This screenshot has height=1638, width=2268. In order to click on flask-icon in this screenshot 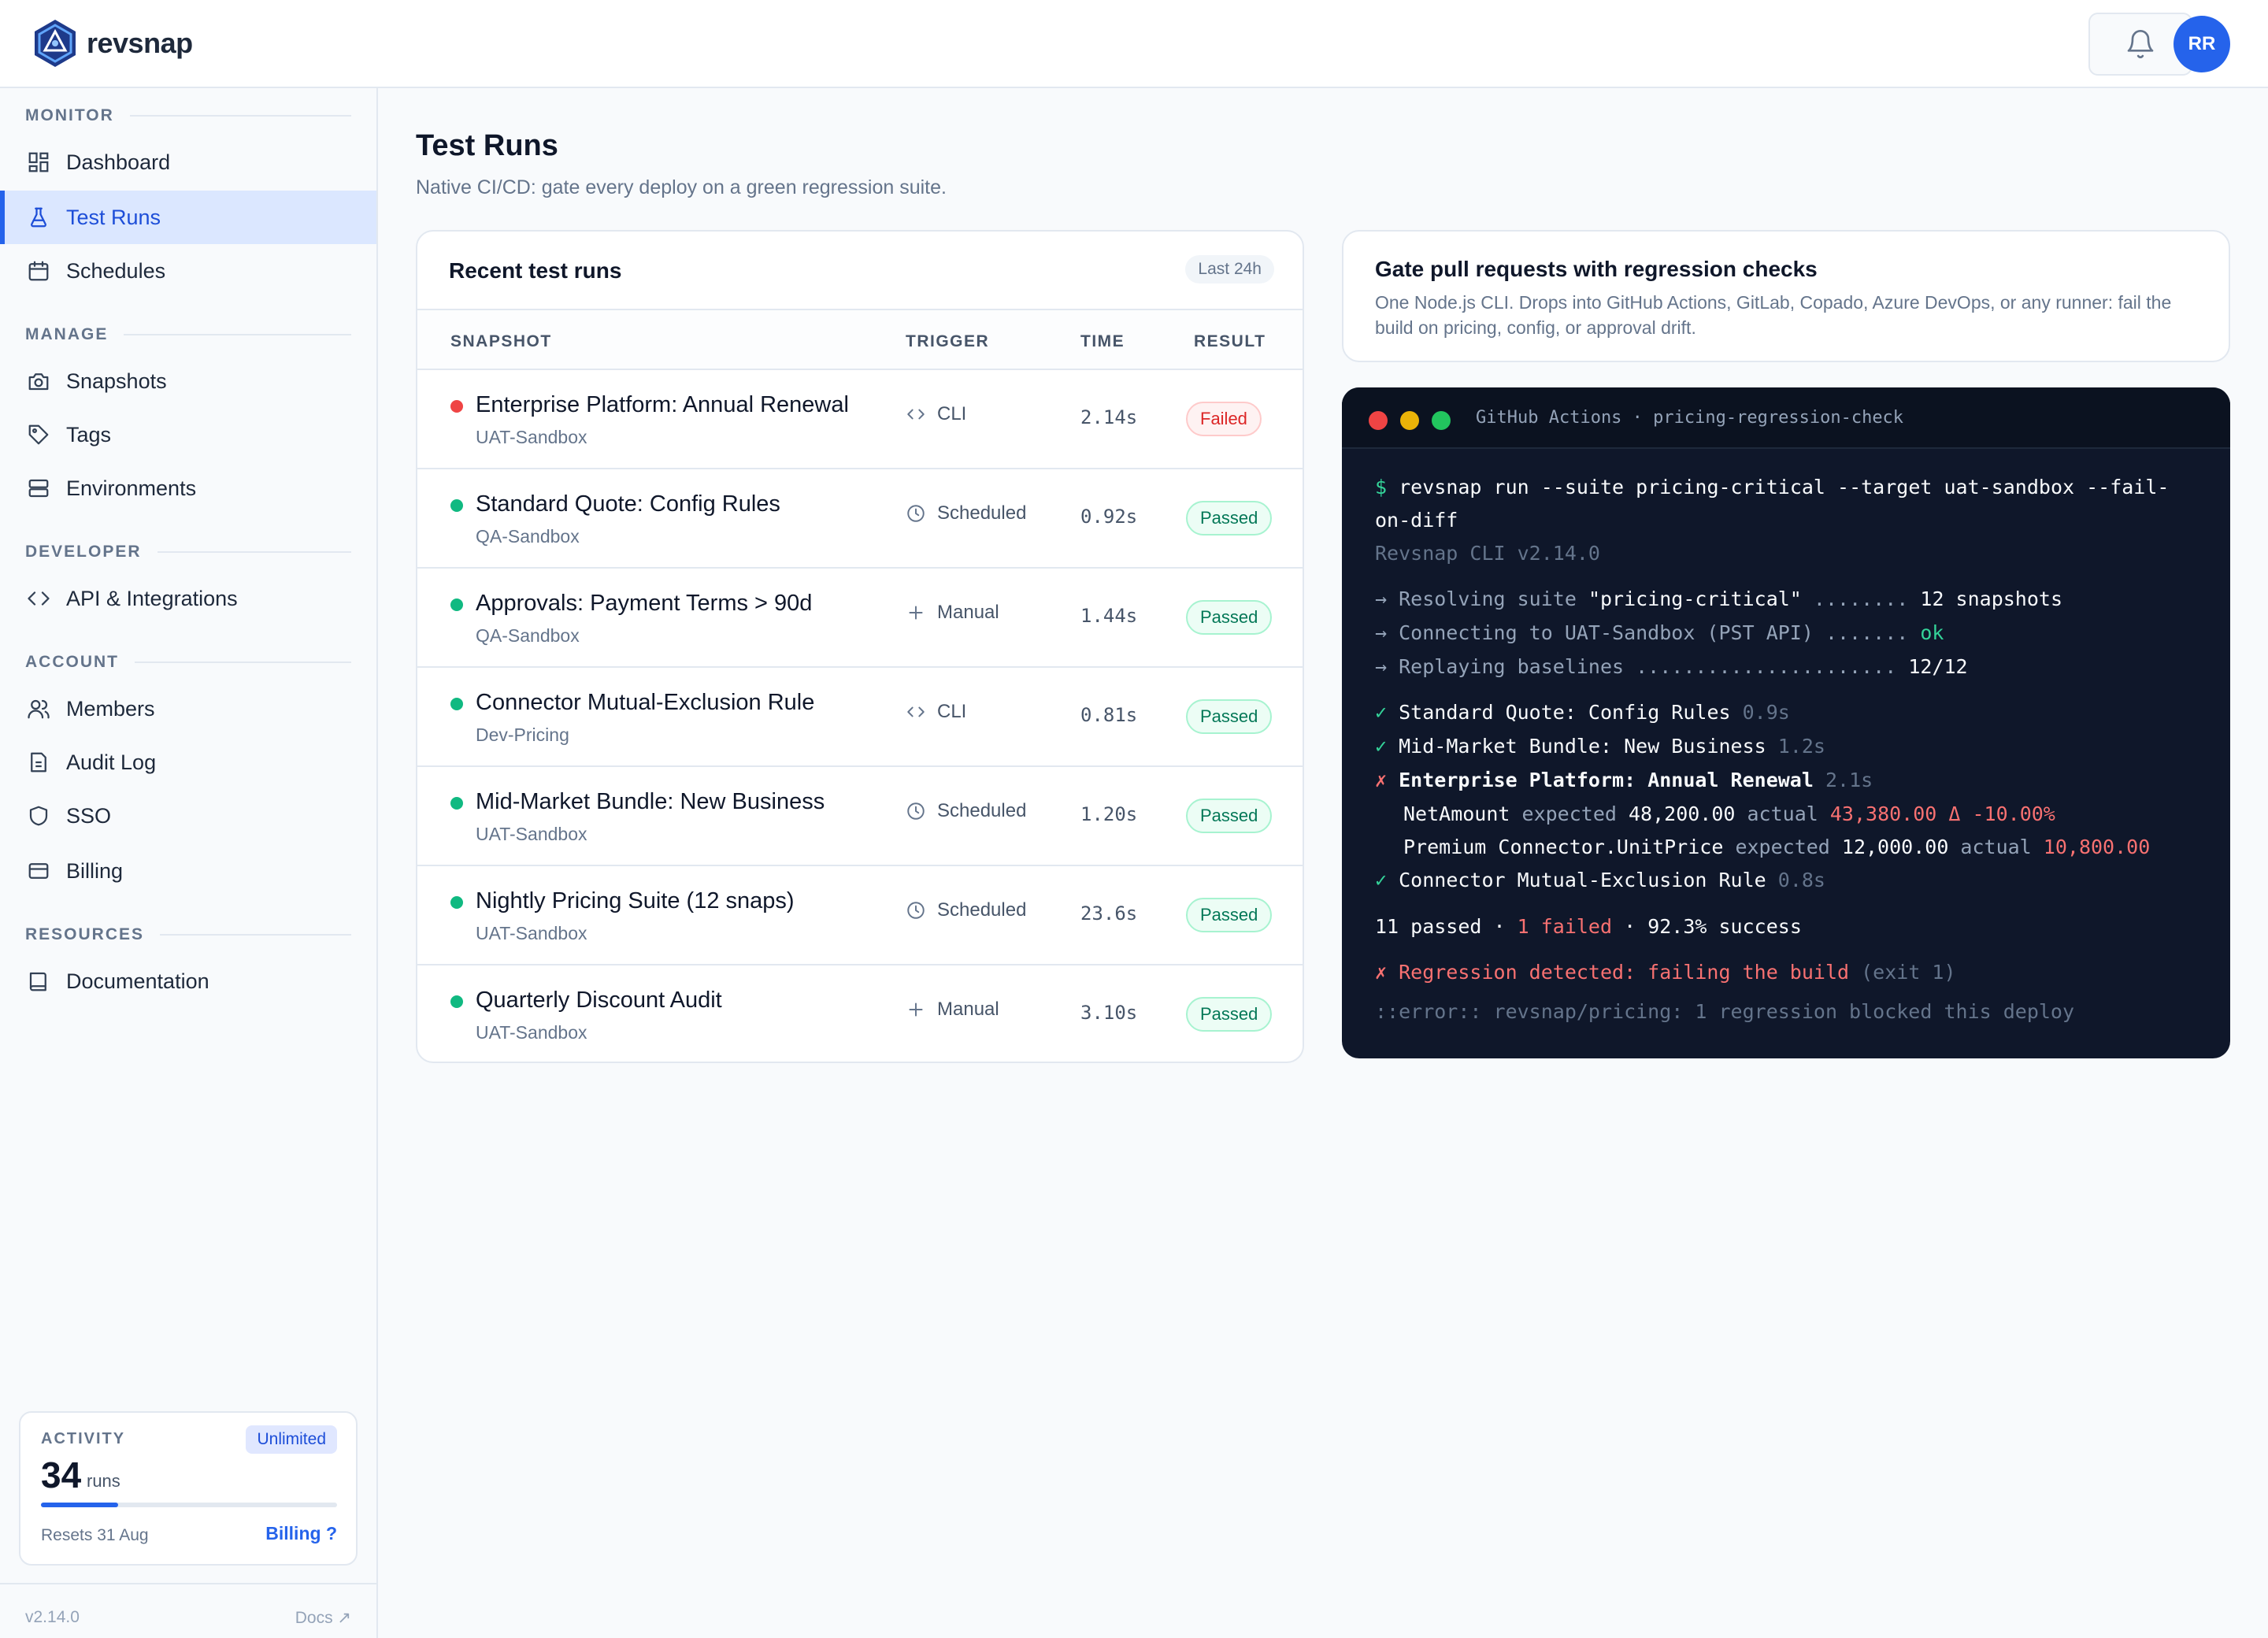, I will do `click(38, 217)`.